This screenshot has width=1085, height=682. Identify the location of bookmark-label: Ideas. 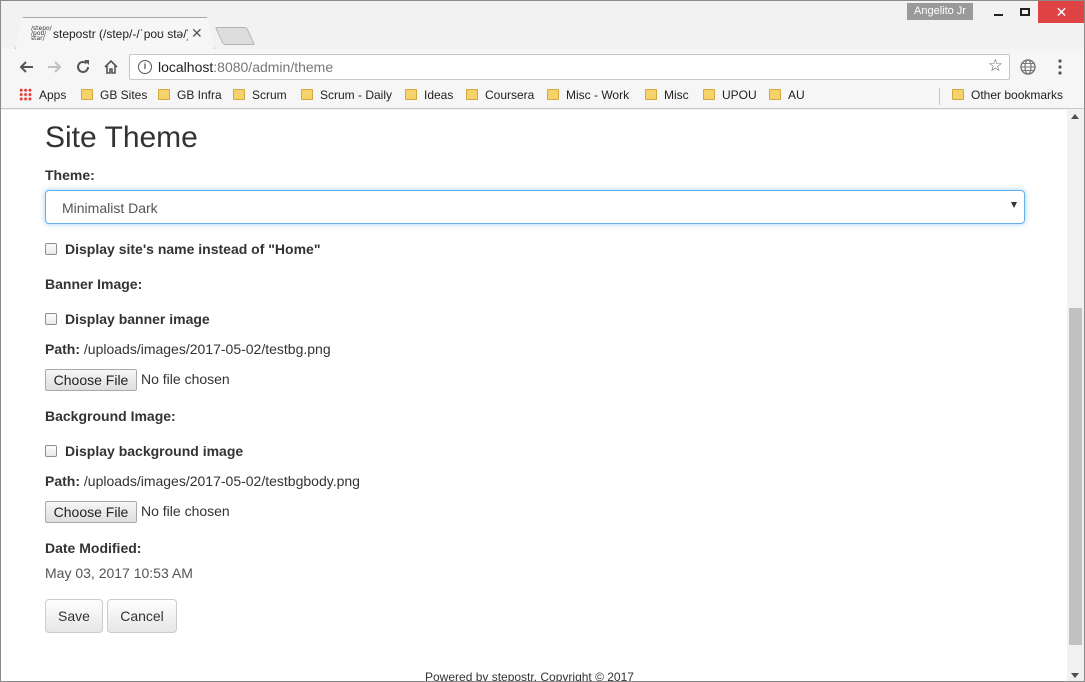
(439, 95).